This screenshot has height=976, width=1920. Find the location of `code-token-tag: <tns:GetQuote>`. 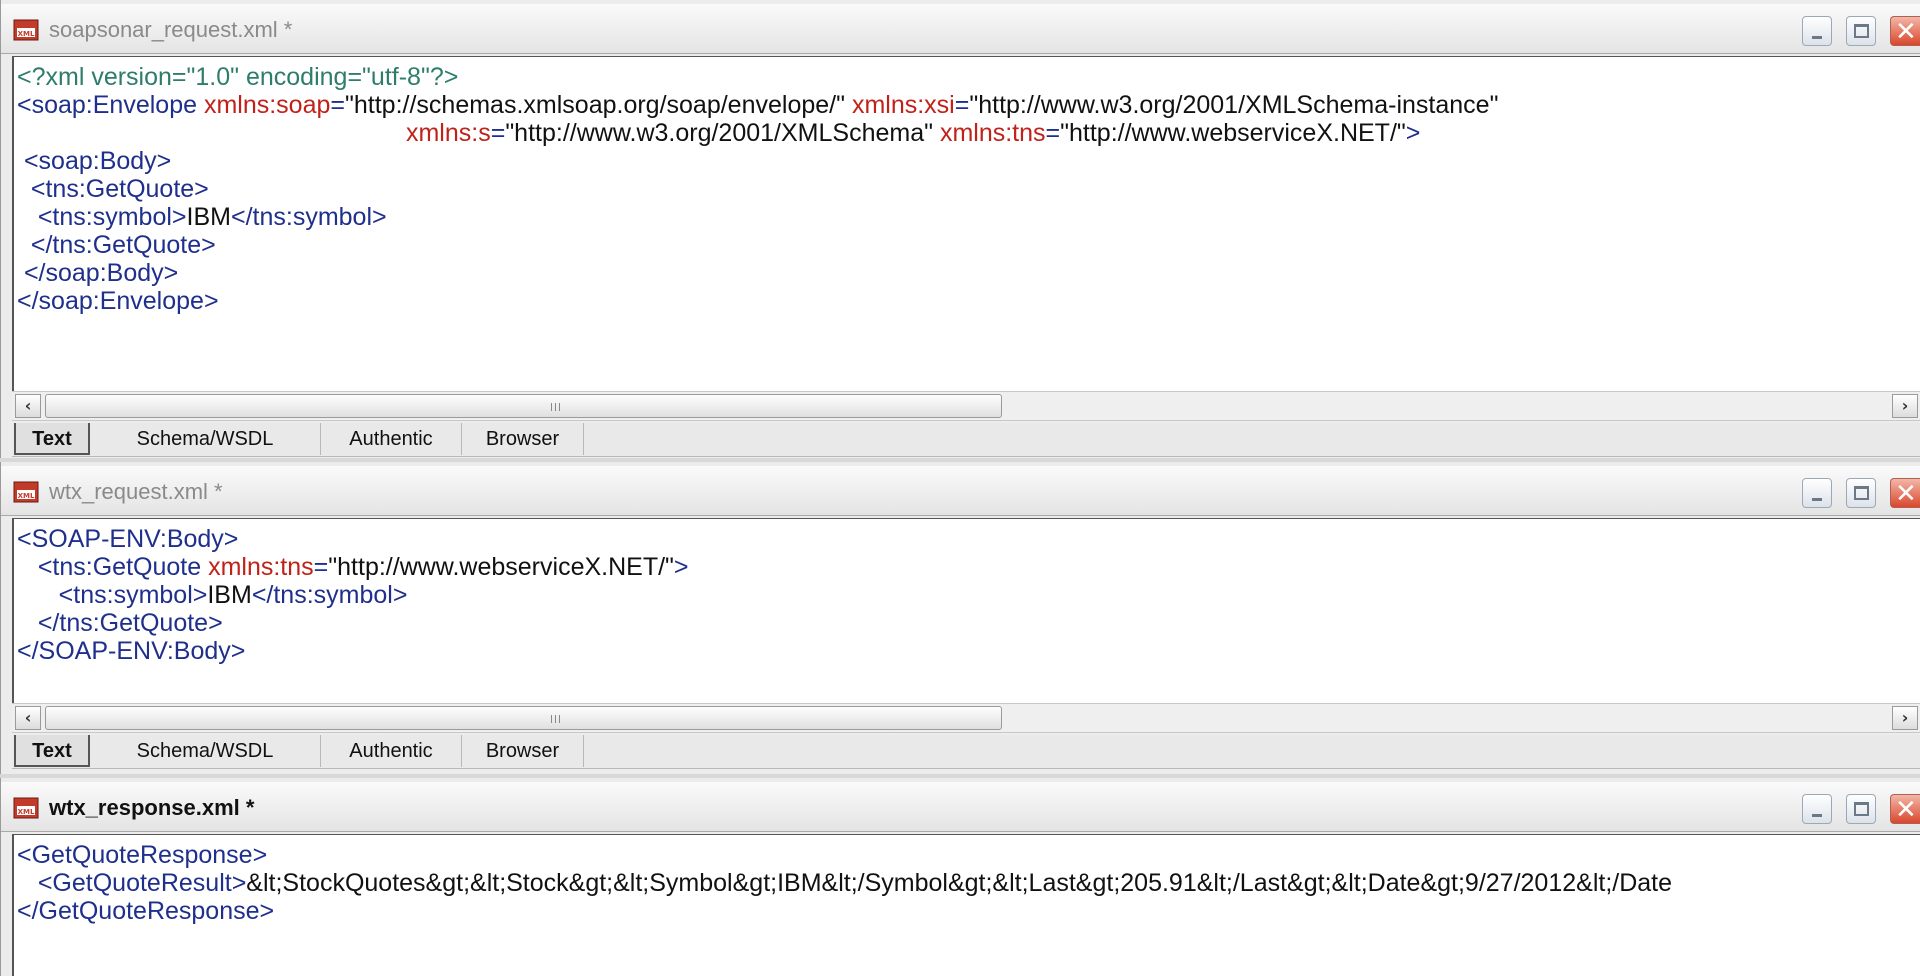

code-token-tag: <tns:GetQuote> is located at coordinates (113, 189).